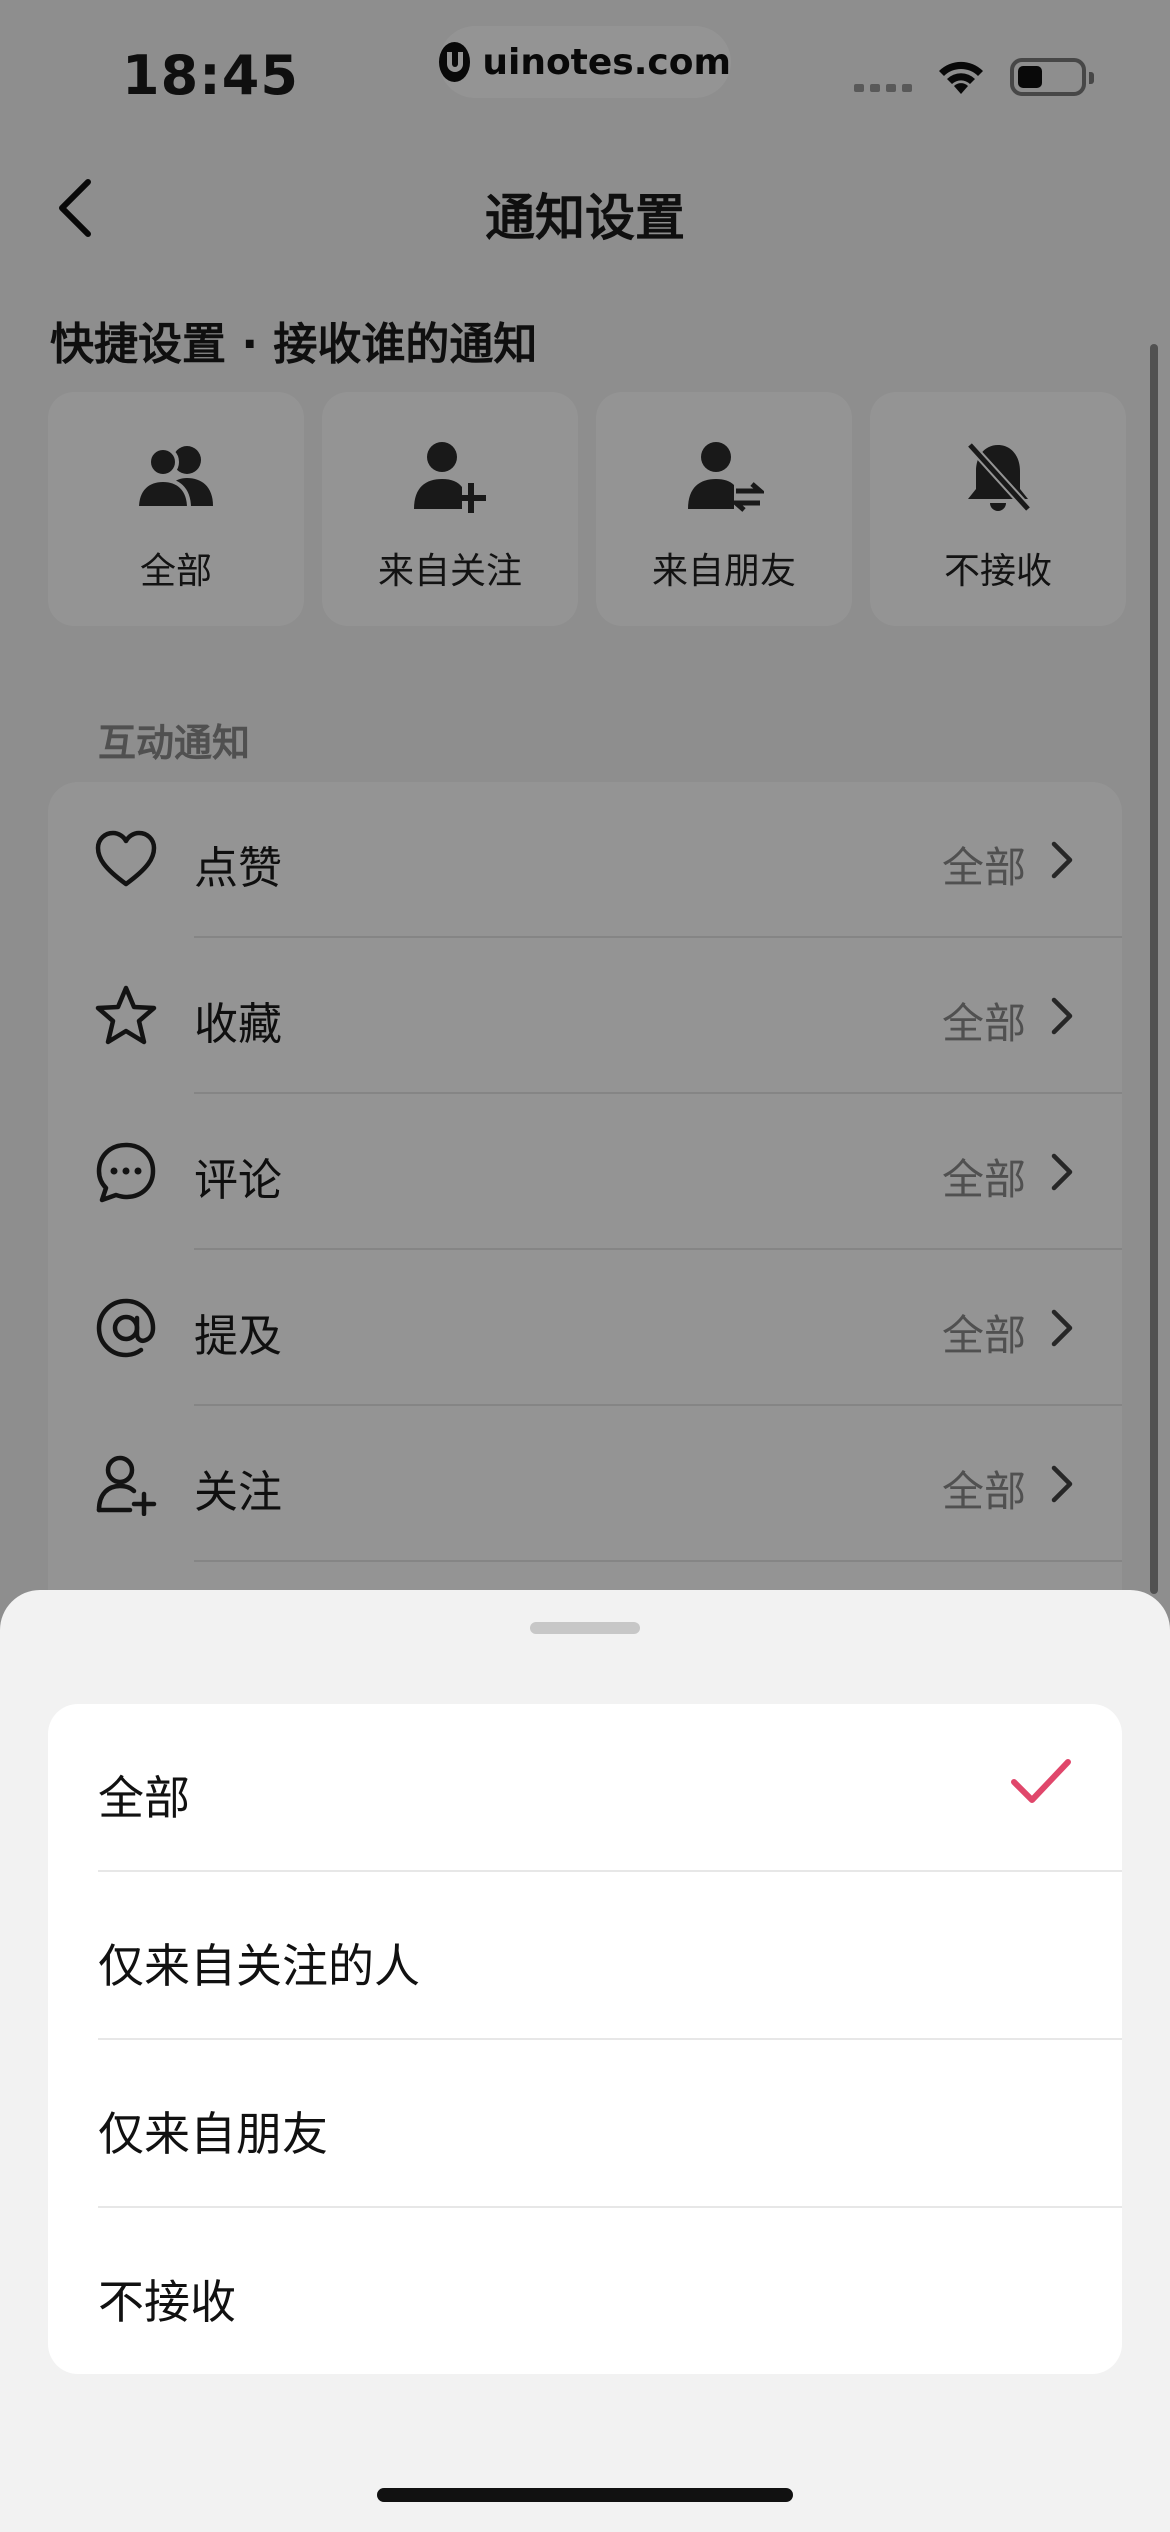 This screenshot has height=2532, width=1170. I want to click on option-all: 全部, so click(585, 1788).